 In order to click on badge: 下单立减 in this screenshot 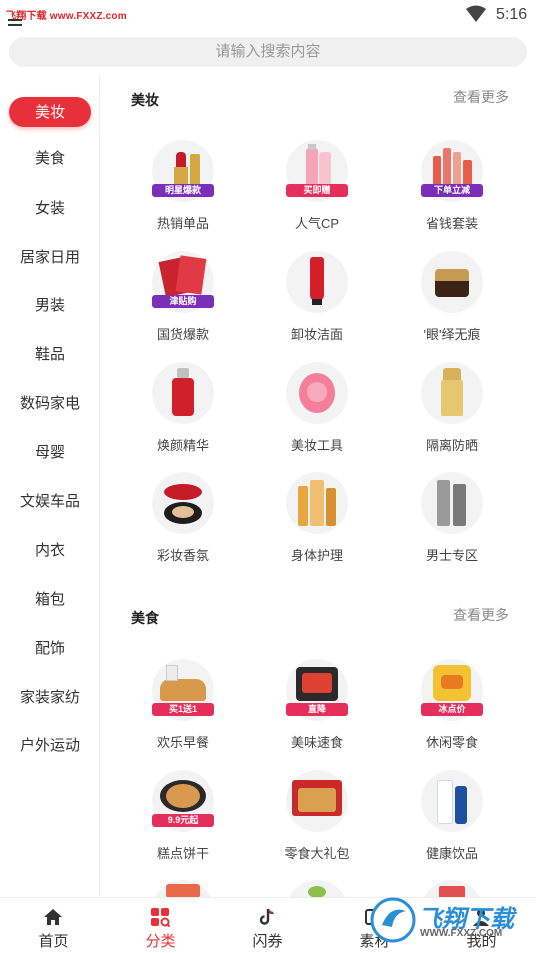, I will do `click(452, 190)`.